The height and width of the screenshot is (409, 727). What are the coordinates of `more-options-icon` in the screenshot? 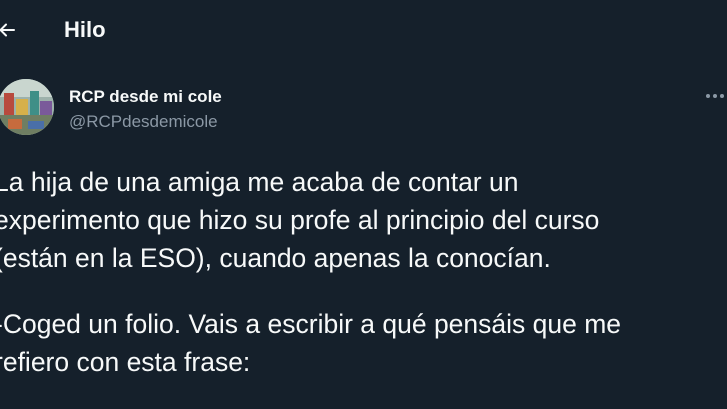 It's located at (715, 96).